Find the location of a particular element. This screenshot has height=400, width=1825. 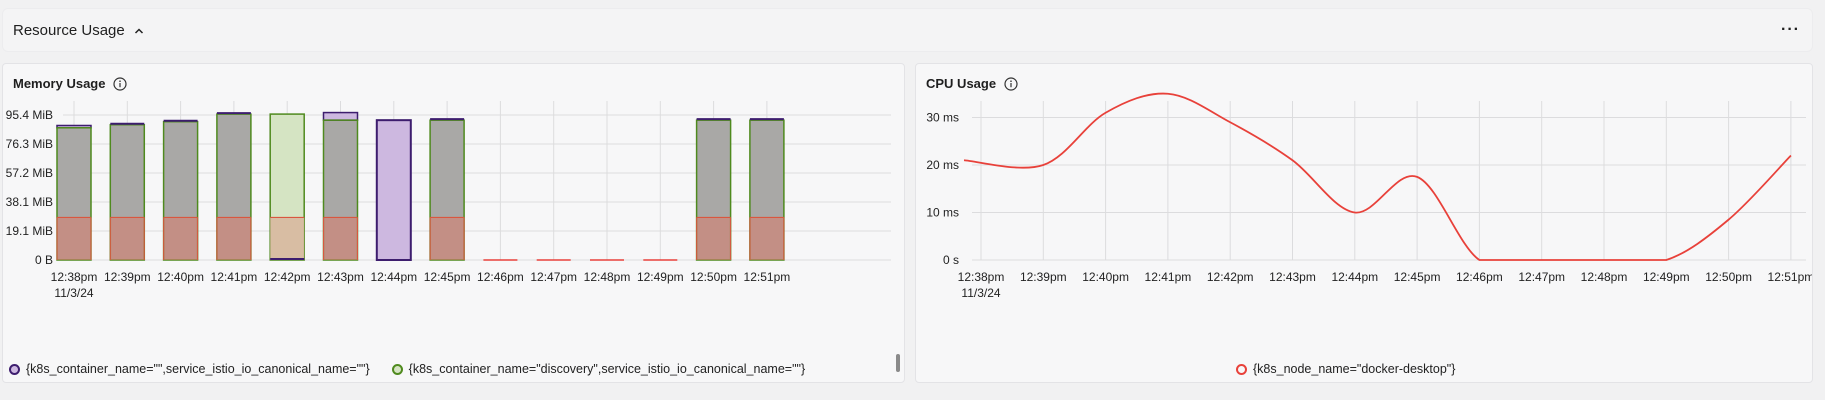

y-tick-label: 0 s is located at coordinates (951, 260).